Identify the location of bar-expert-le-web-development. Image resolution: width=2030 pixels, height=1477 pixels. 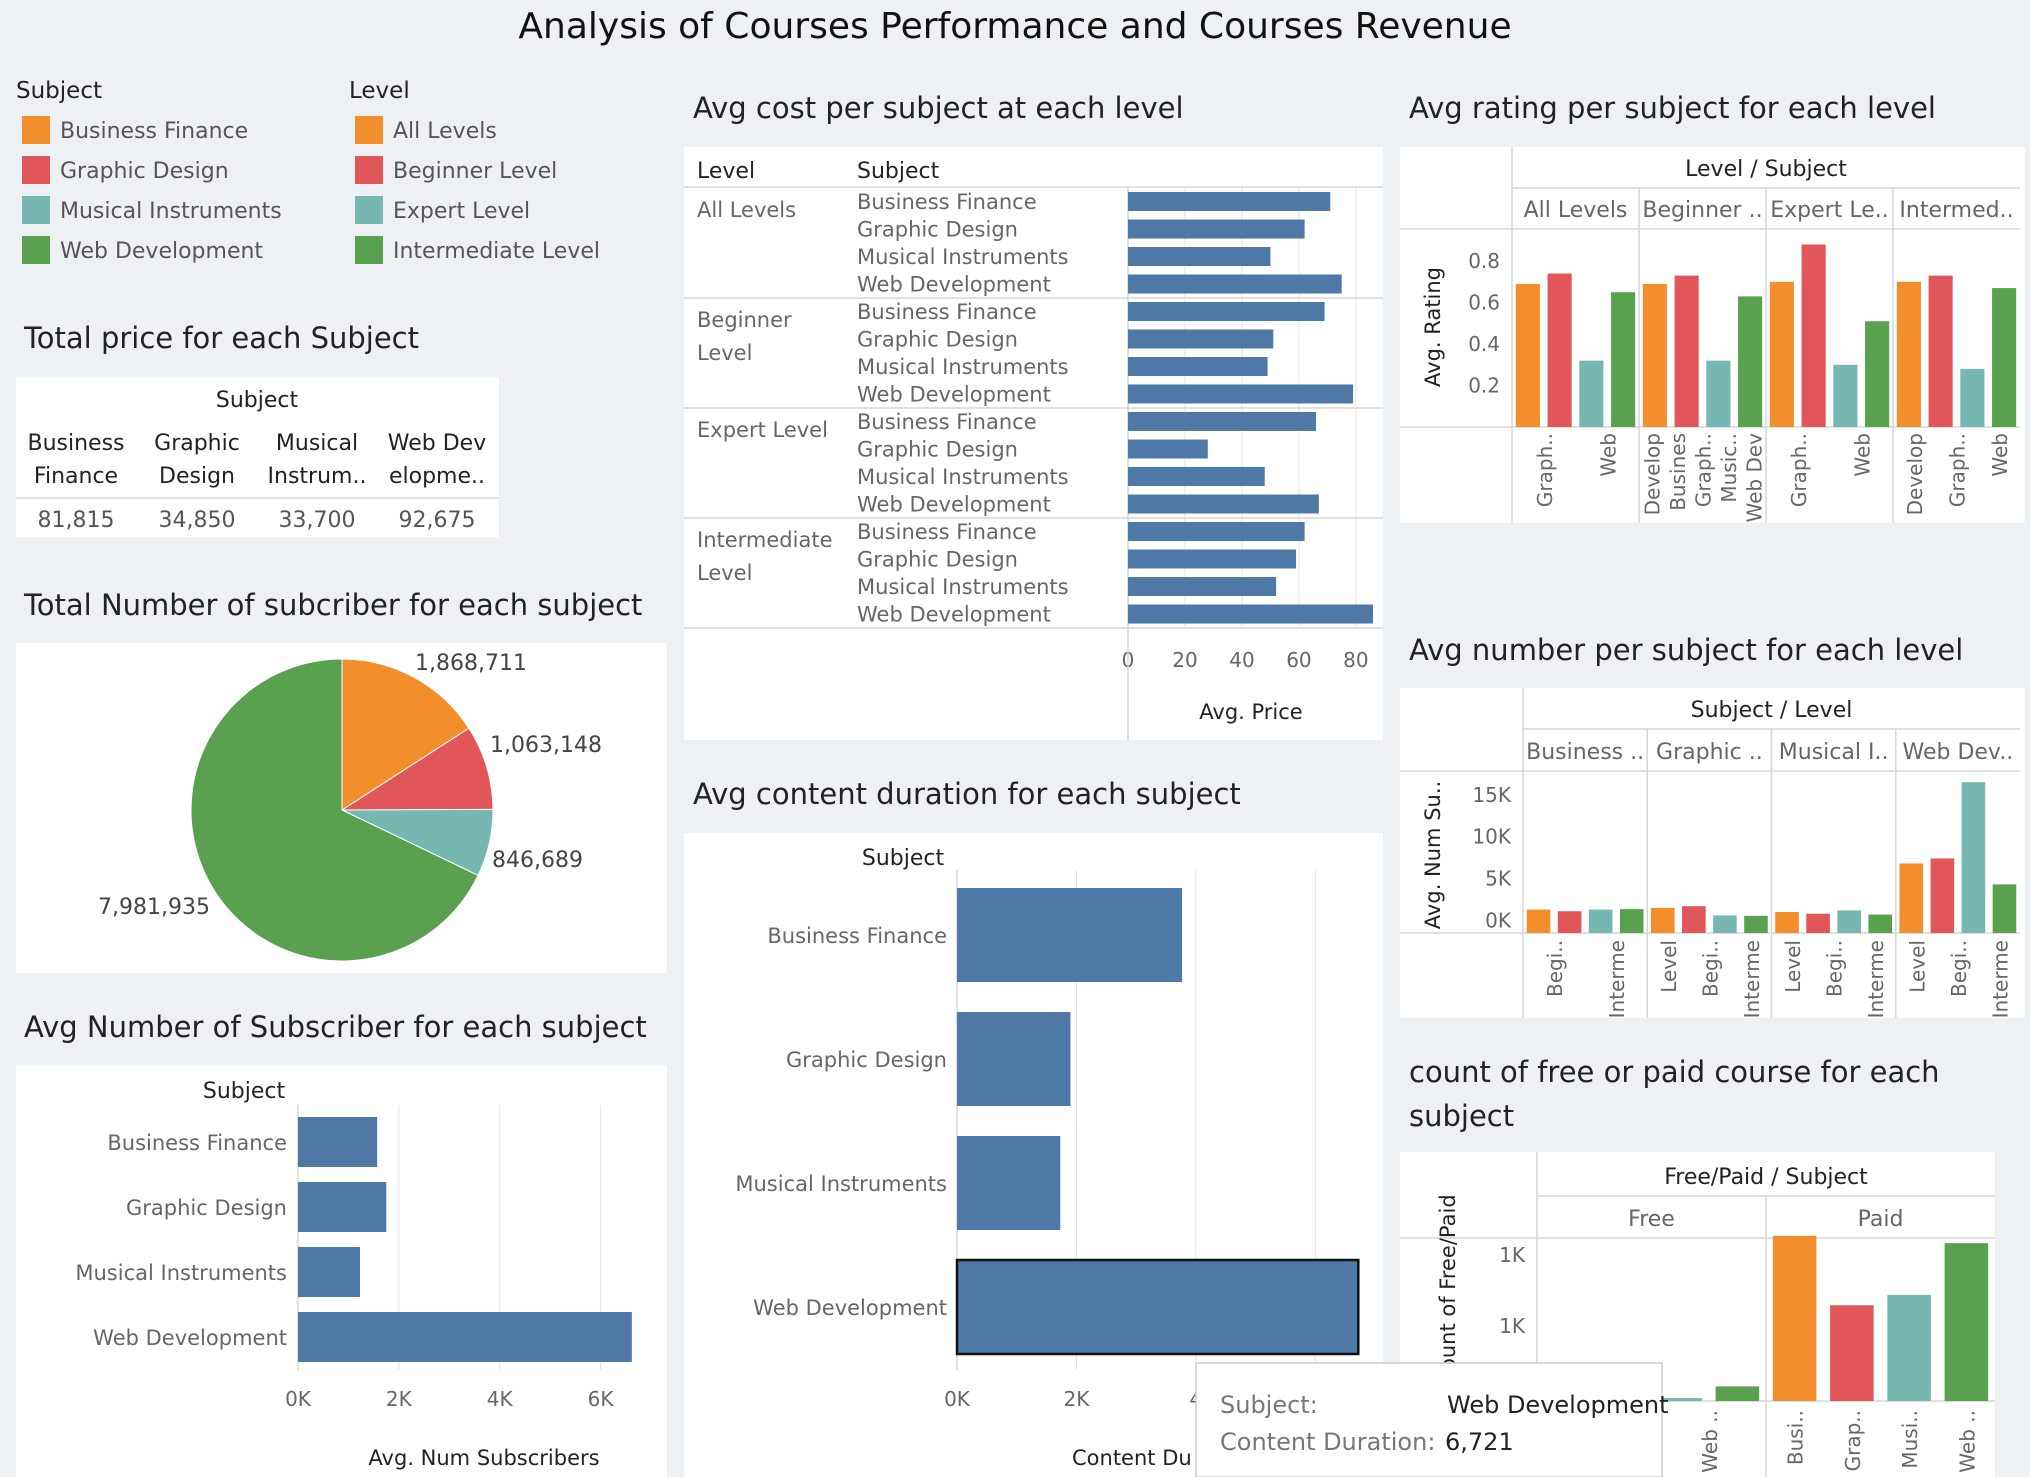
(1877, 374).